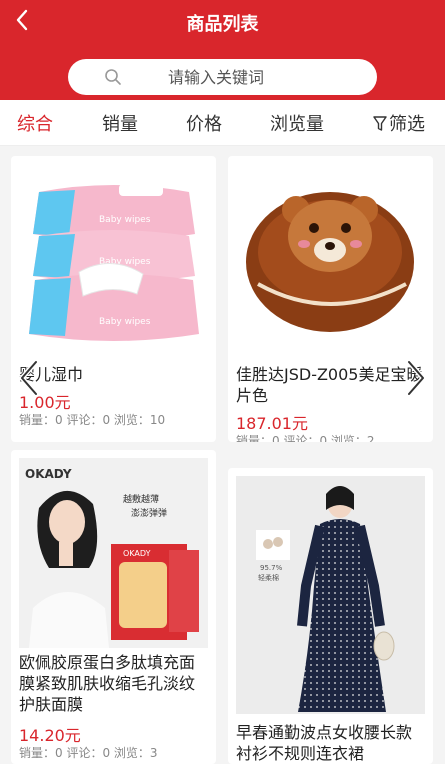 The width and height of the screenshot is (445, 764). I want to click on product-name: 婴儿湿巾, so click(51, 374).